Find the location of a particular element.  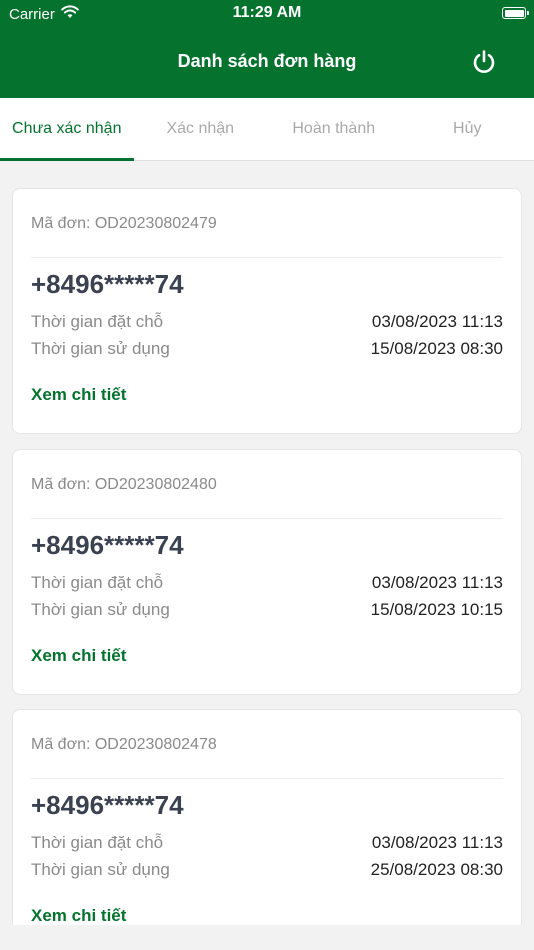

tab-label: Hủy is located at coordinates (467, 128).